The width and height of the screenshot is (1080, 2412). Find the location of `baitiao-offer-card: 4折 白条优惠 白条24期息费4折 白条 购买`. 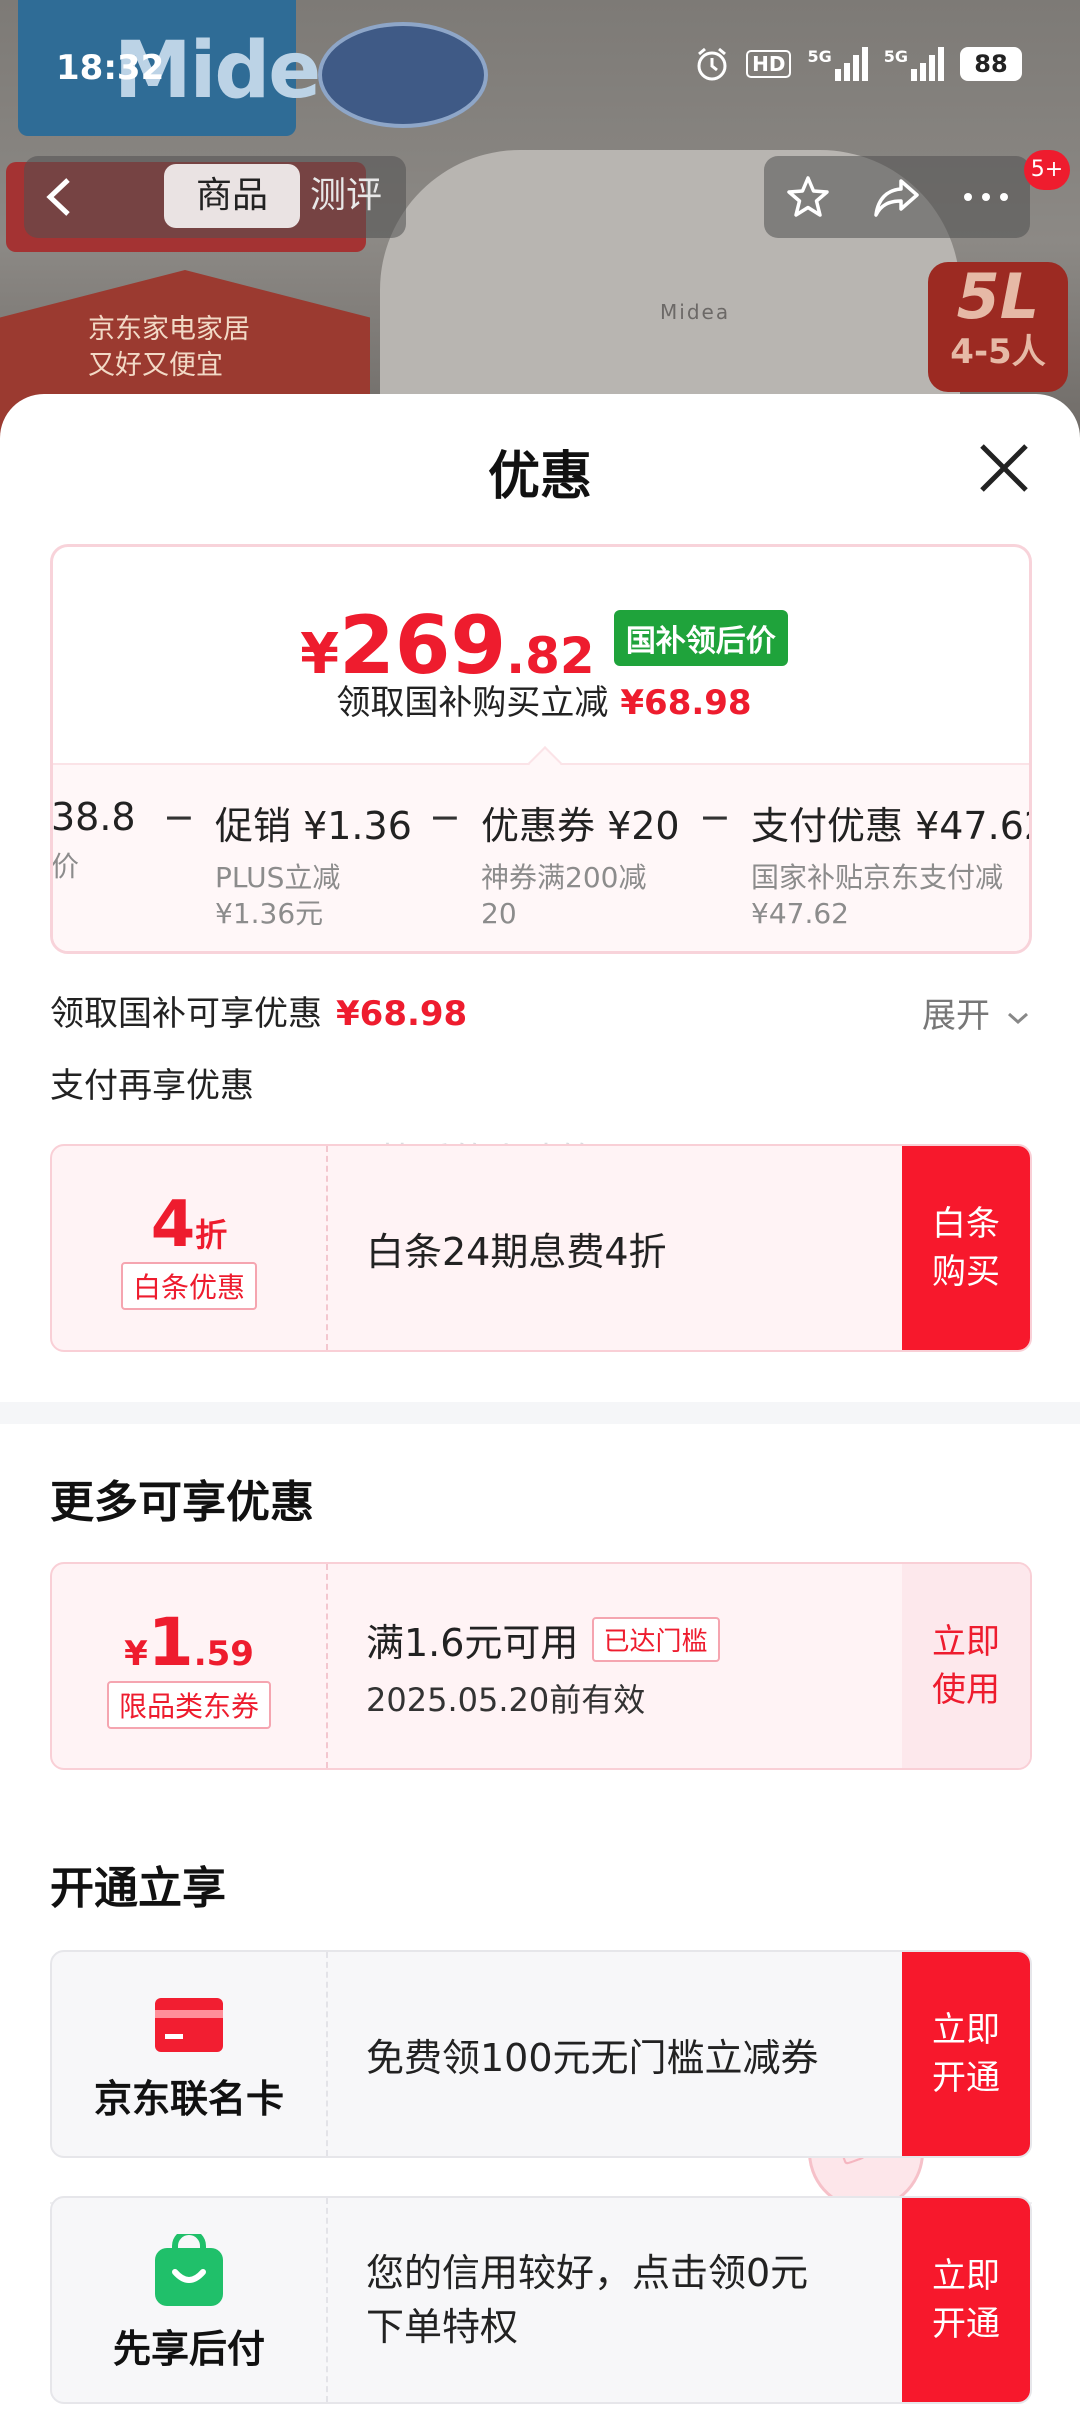

baitiao-offer-card: 4折 白条优惠 白条24期息费4折 白条 购买 is located at coordinates (541, 1248).